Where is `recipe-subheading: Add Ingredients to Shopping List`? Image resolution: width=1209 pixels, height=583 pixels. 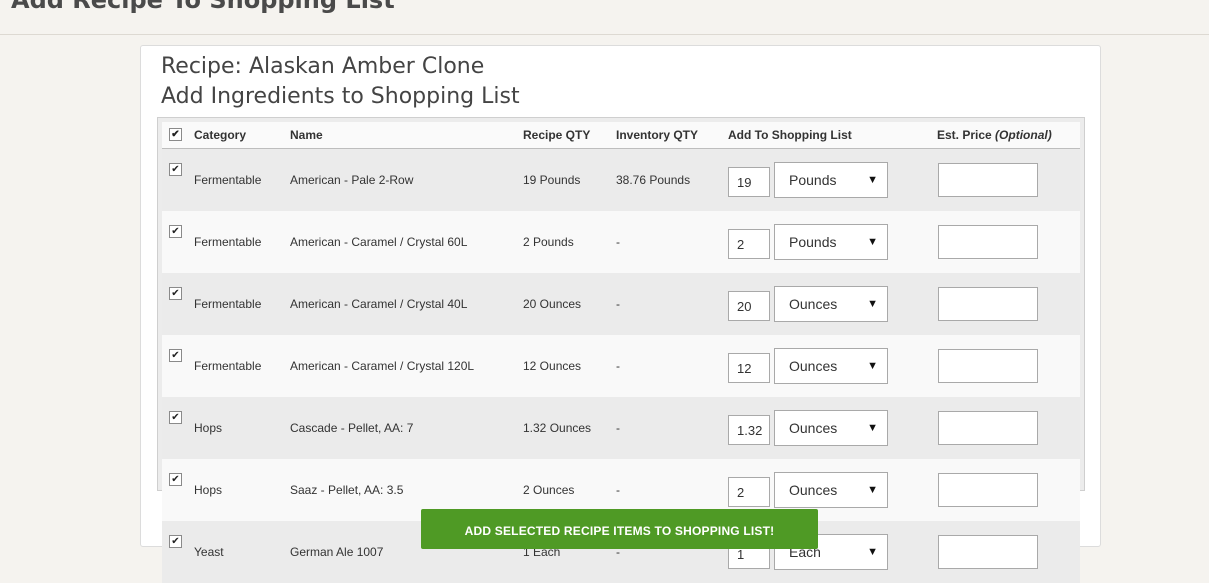 recipe-subheading: Add Ingredients to Shopping List is located at coordinates (340, 96).